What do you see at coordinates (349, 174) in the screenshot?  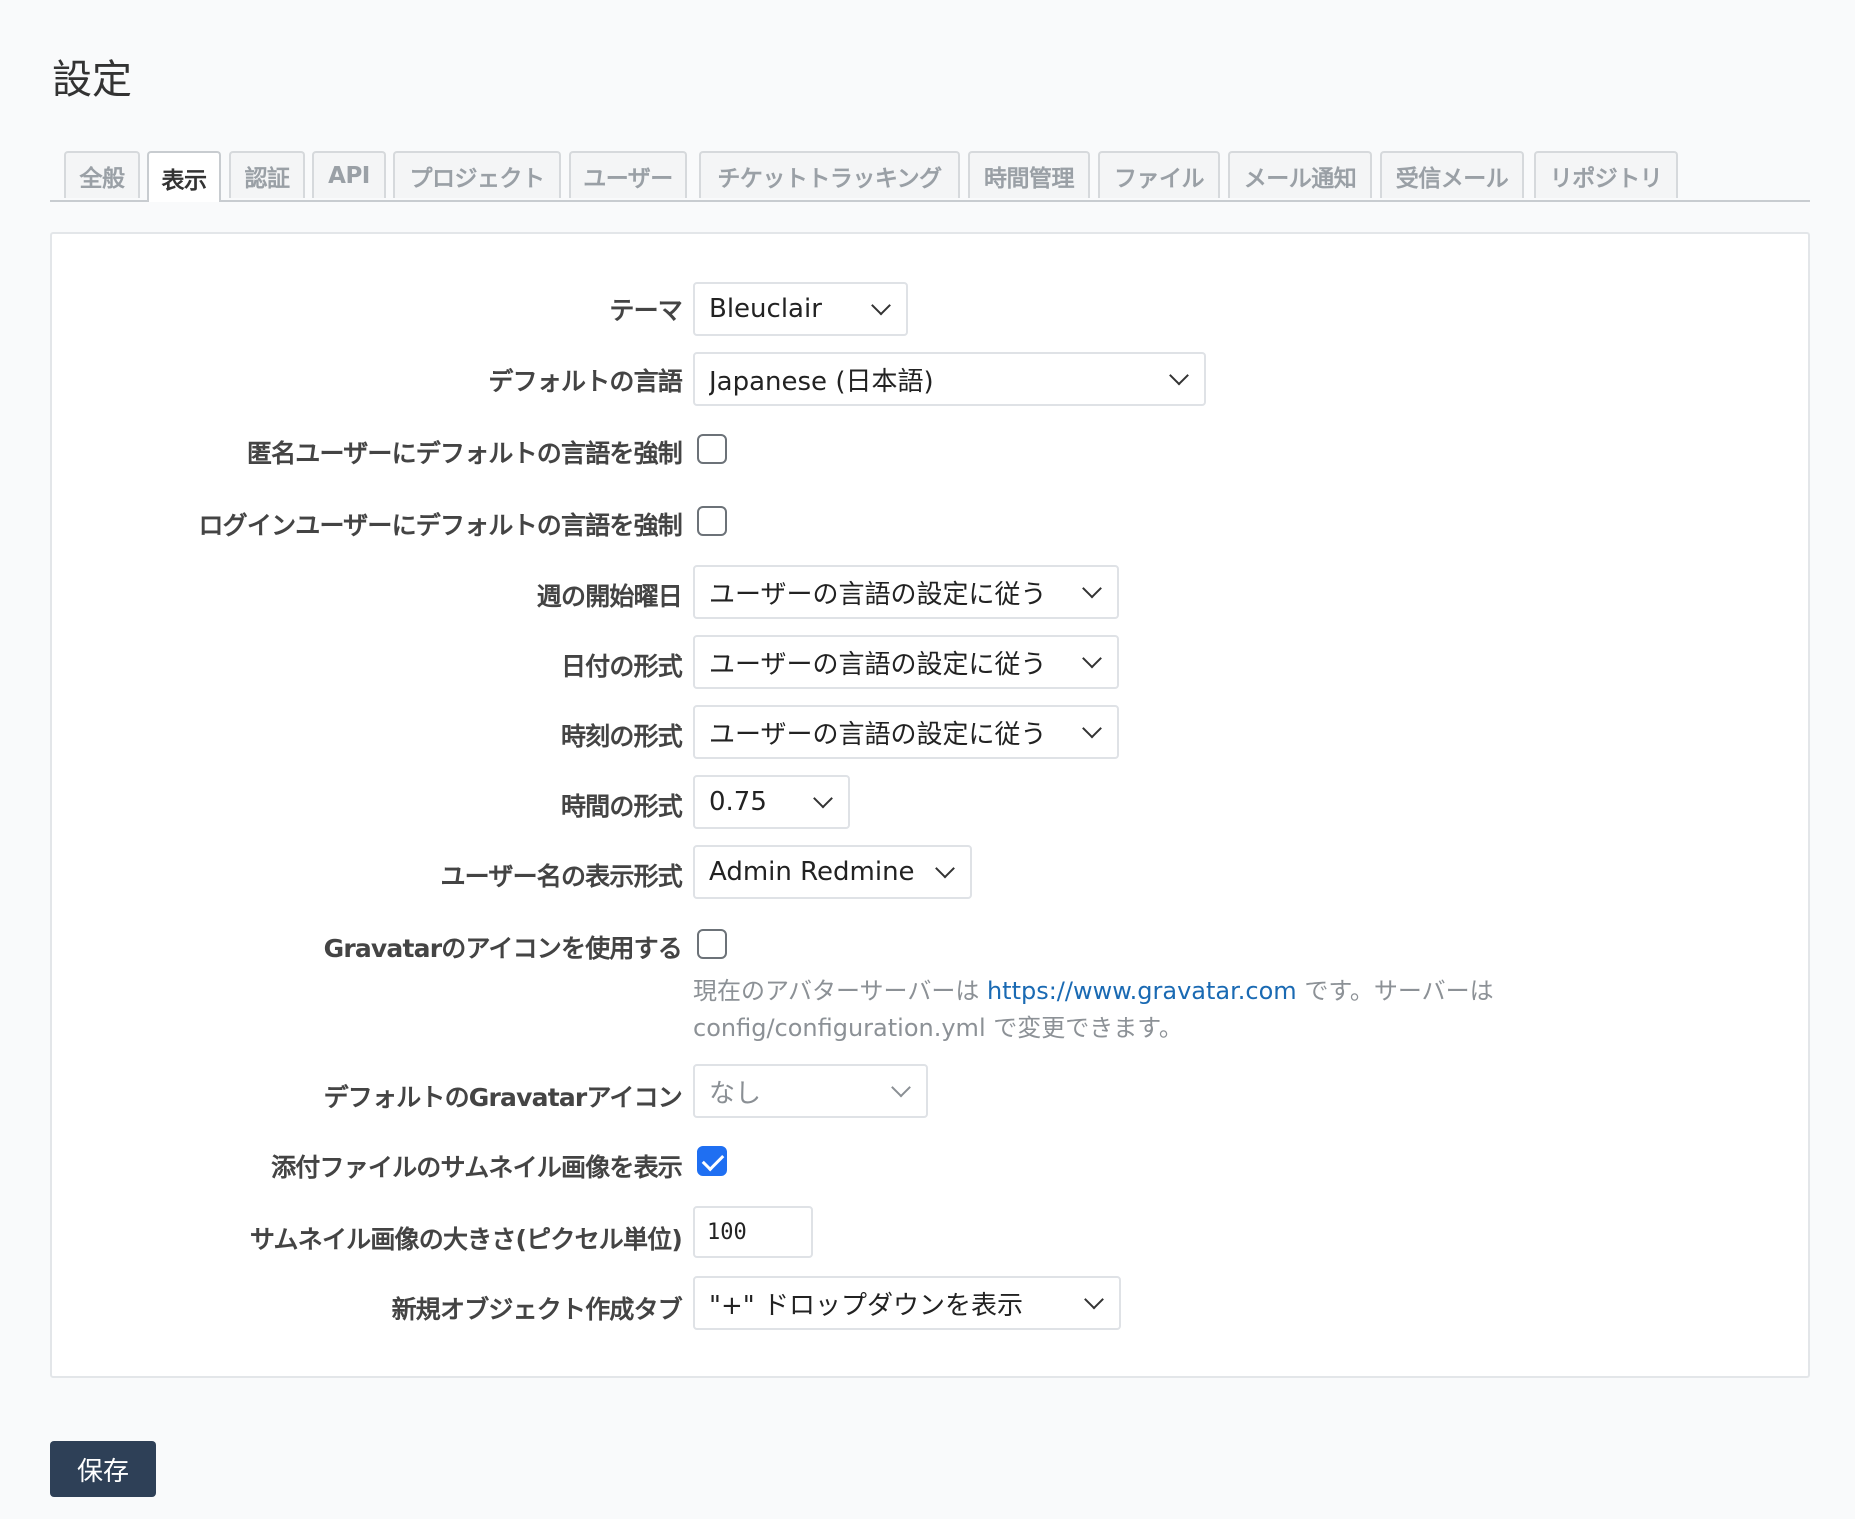 I see `tab-api: API` at bounding box center [349, 174].